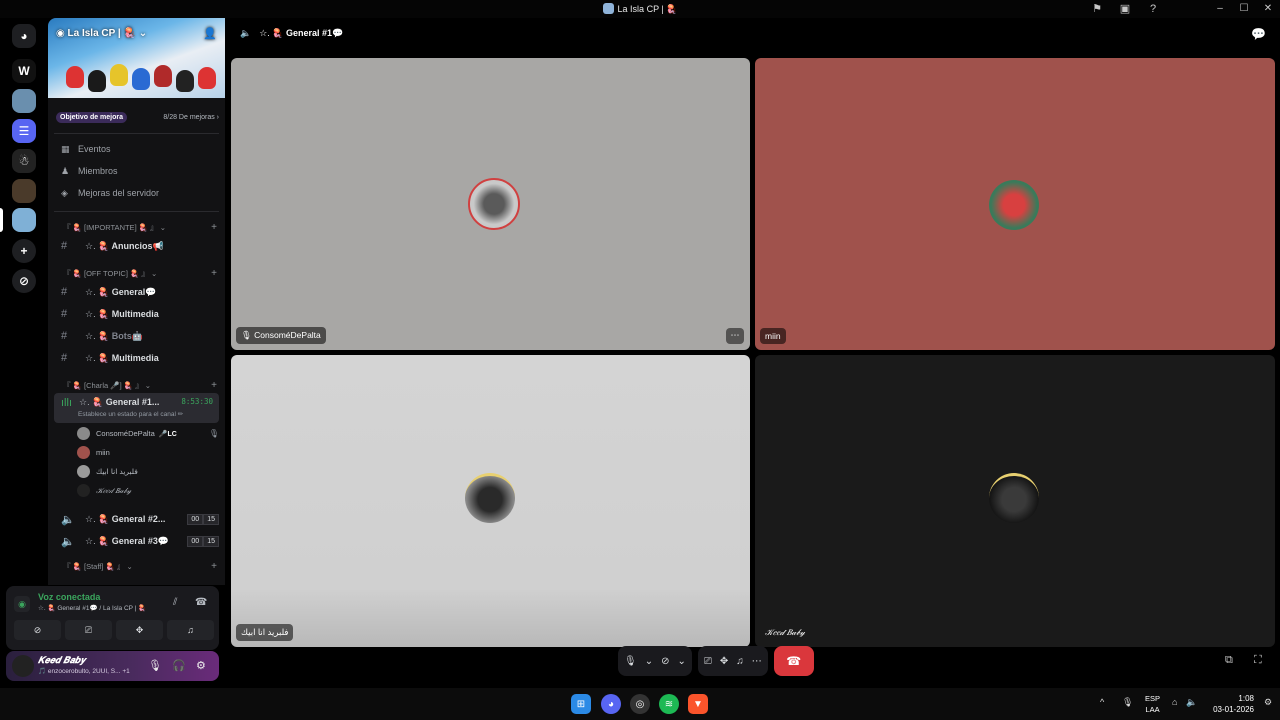 This screenshot has height=720, width=1280. Describe the element at coordinates (1127, 702) in the screenshot. I see `tray-microphone-icon: 🎙` at that location.